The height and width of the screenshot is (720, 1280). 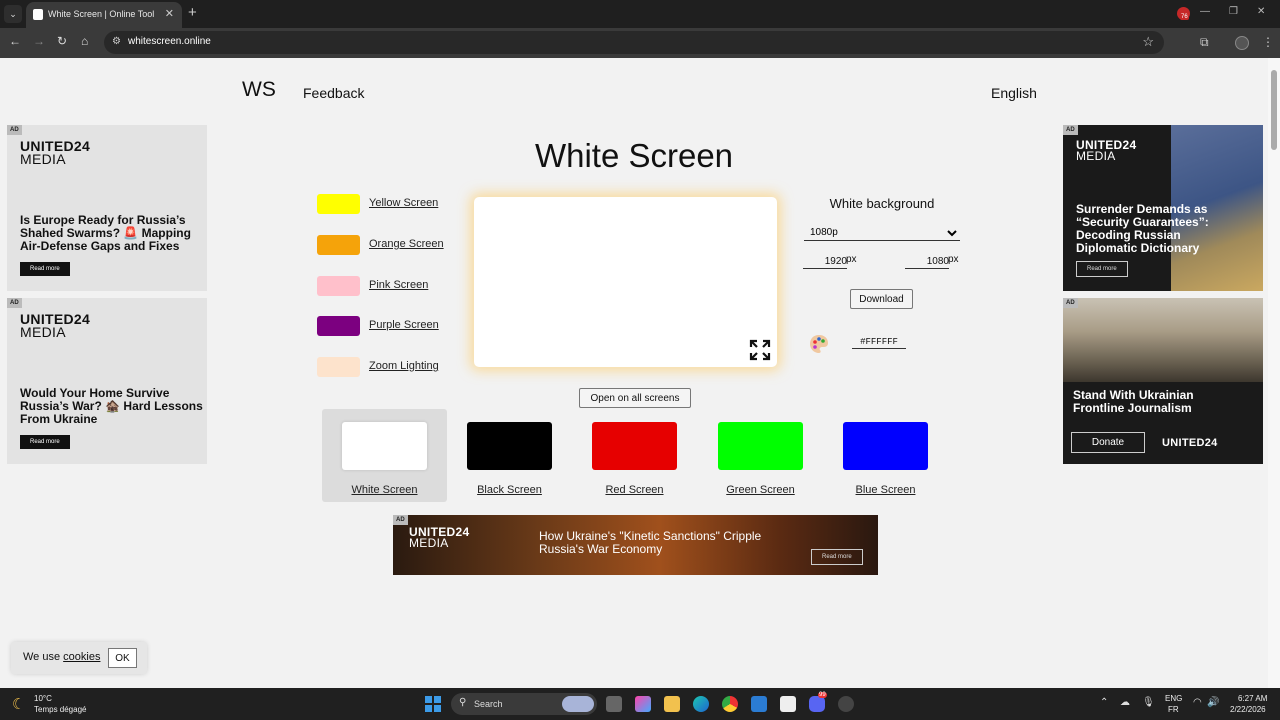 I want to click on taskbar-search: ⚲ Search, so click(x=524, y=704).